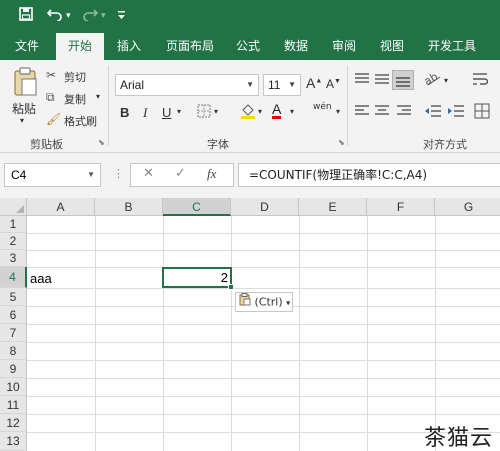 The height and width of the screenshot is (451, 500). Describe the element at coordinates (52, 175) in the screenshot. I see `name-box: C4 ▼` at that location.